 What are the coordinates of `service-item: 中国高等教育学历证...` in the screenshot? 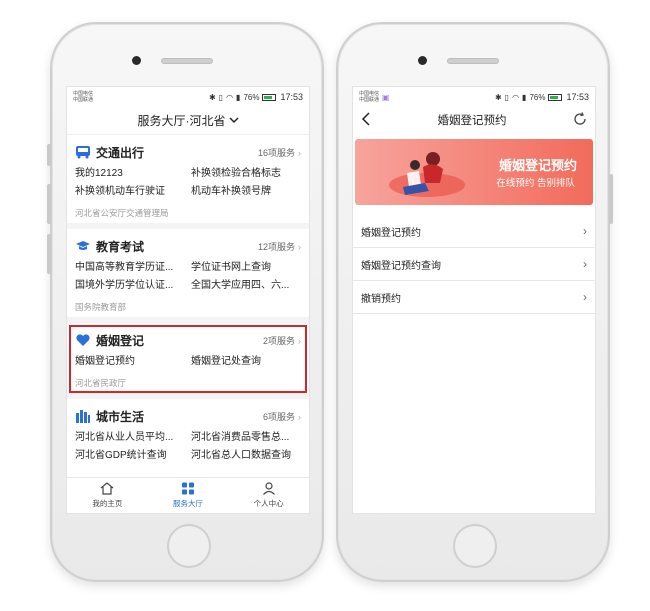 It's located at (130, 268).